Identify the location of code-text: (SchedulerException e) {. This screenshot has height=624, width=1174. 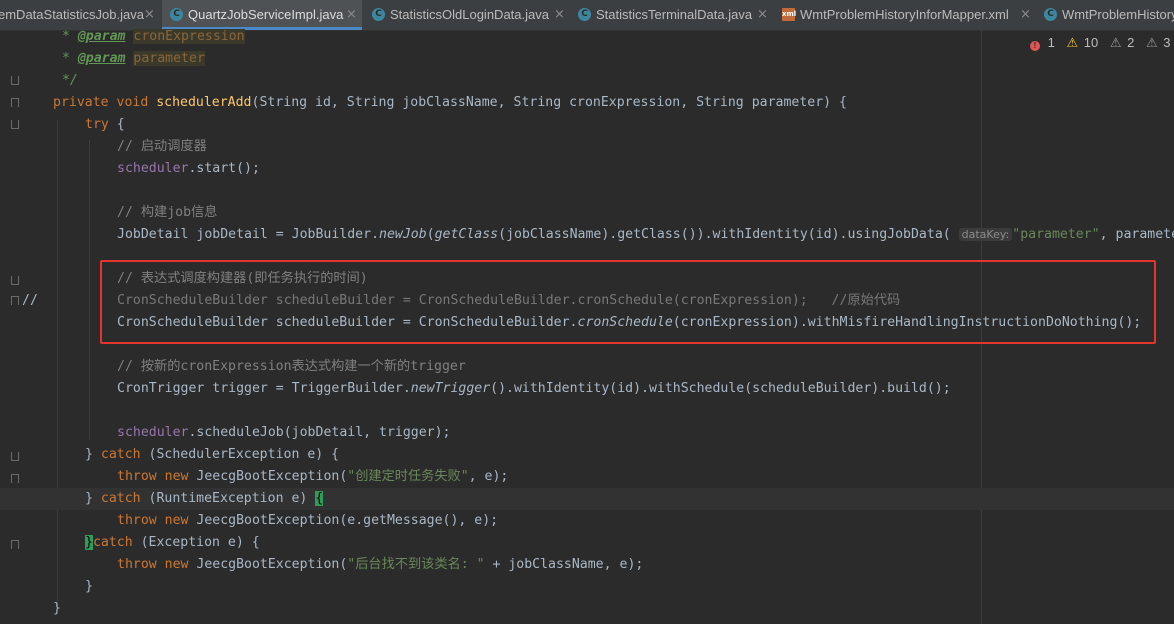
(240, 454).